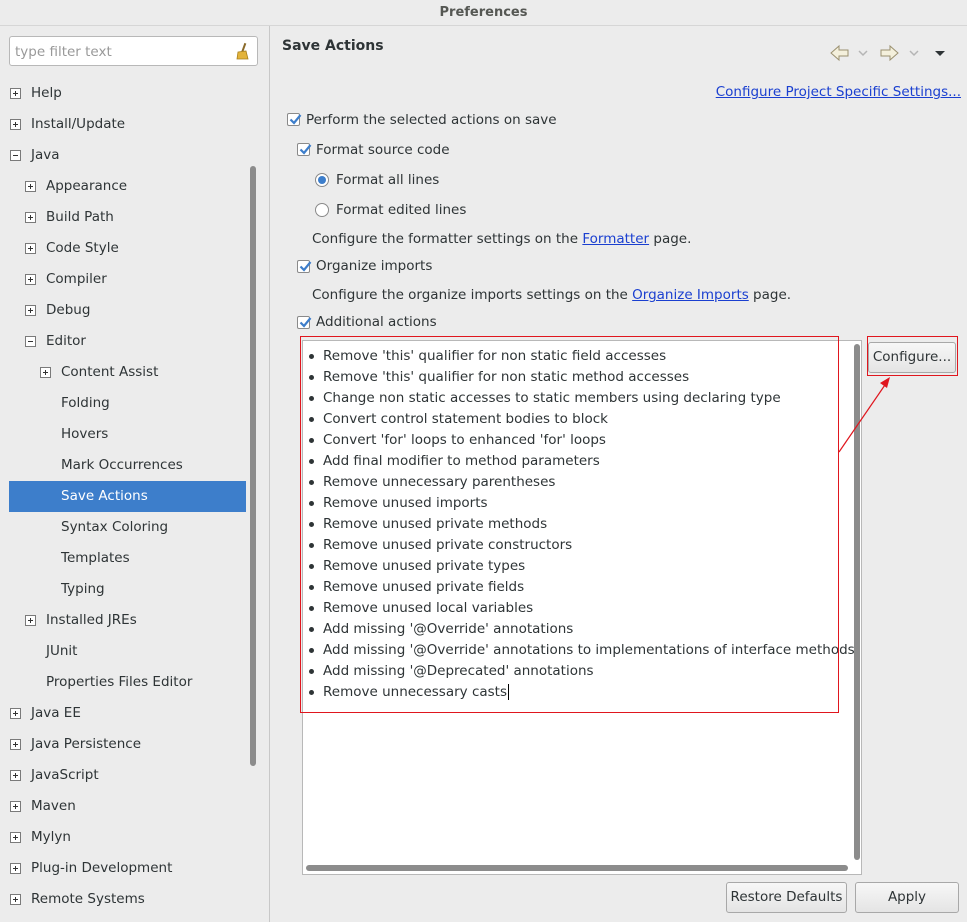 The width and height of the screenshot is (967, 922). I want to click on actions-horizontal-scrollbar, so click(577, 868).